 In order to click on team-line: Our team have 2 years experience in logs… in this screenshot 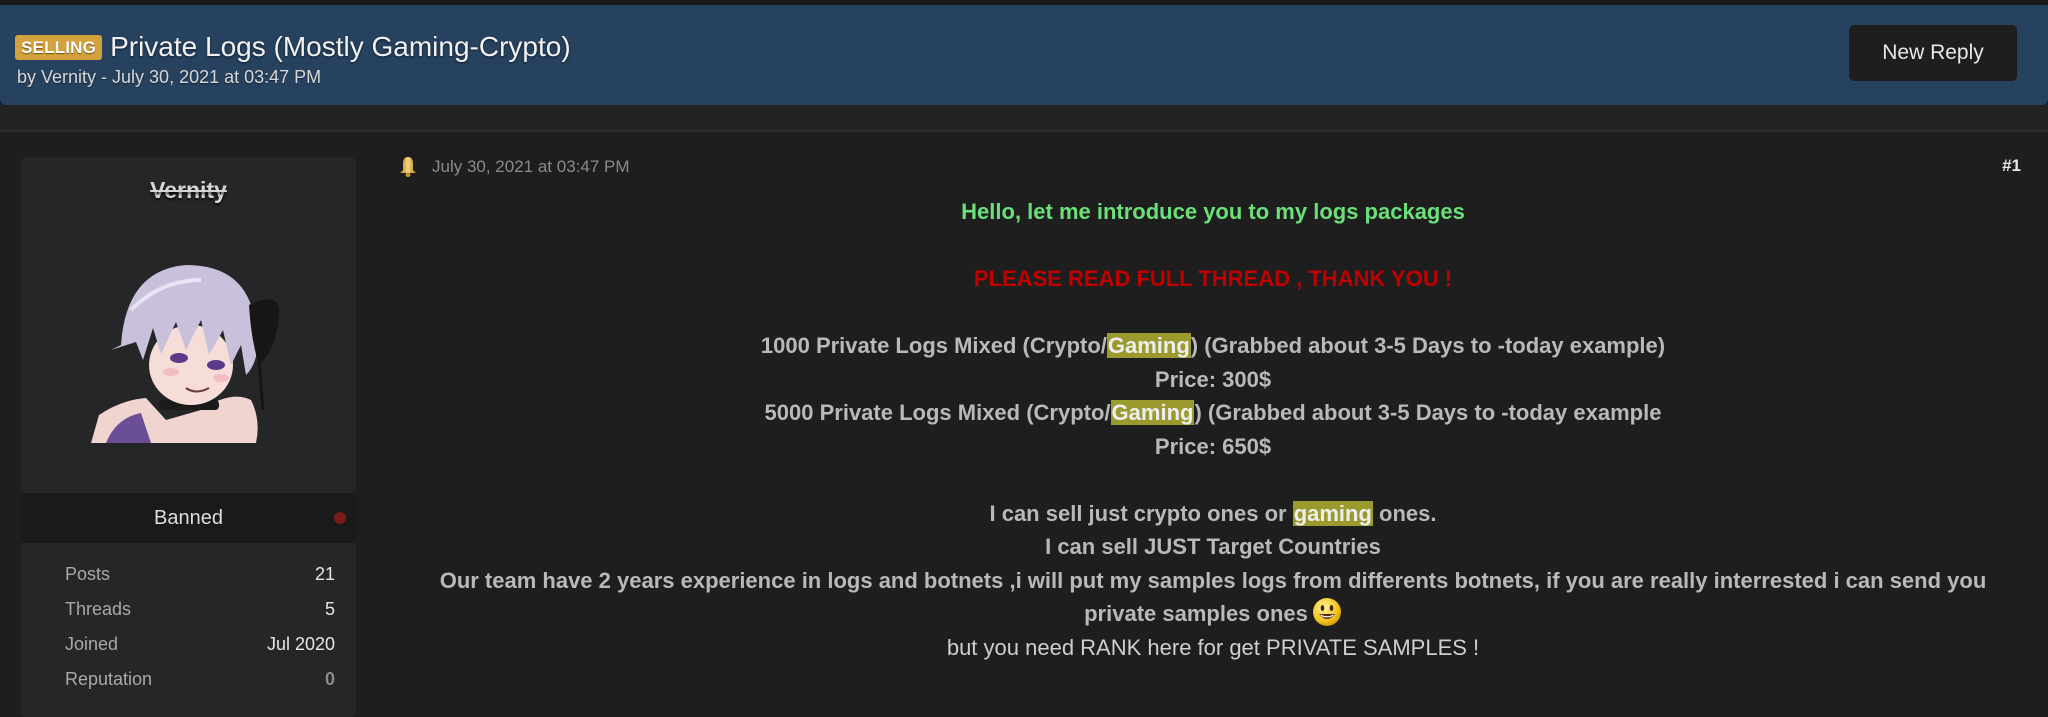, I will do `click(1213, 580)`.